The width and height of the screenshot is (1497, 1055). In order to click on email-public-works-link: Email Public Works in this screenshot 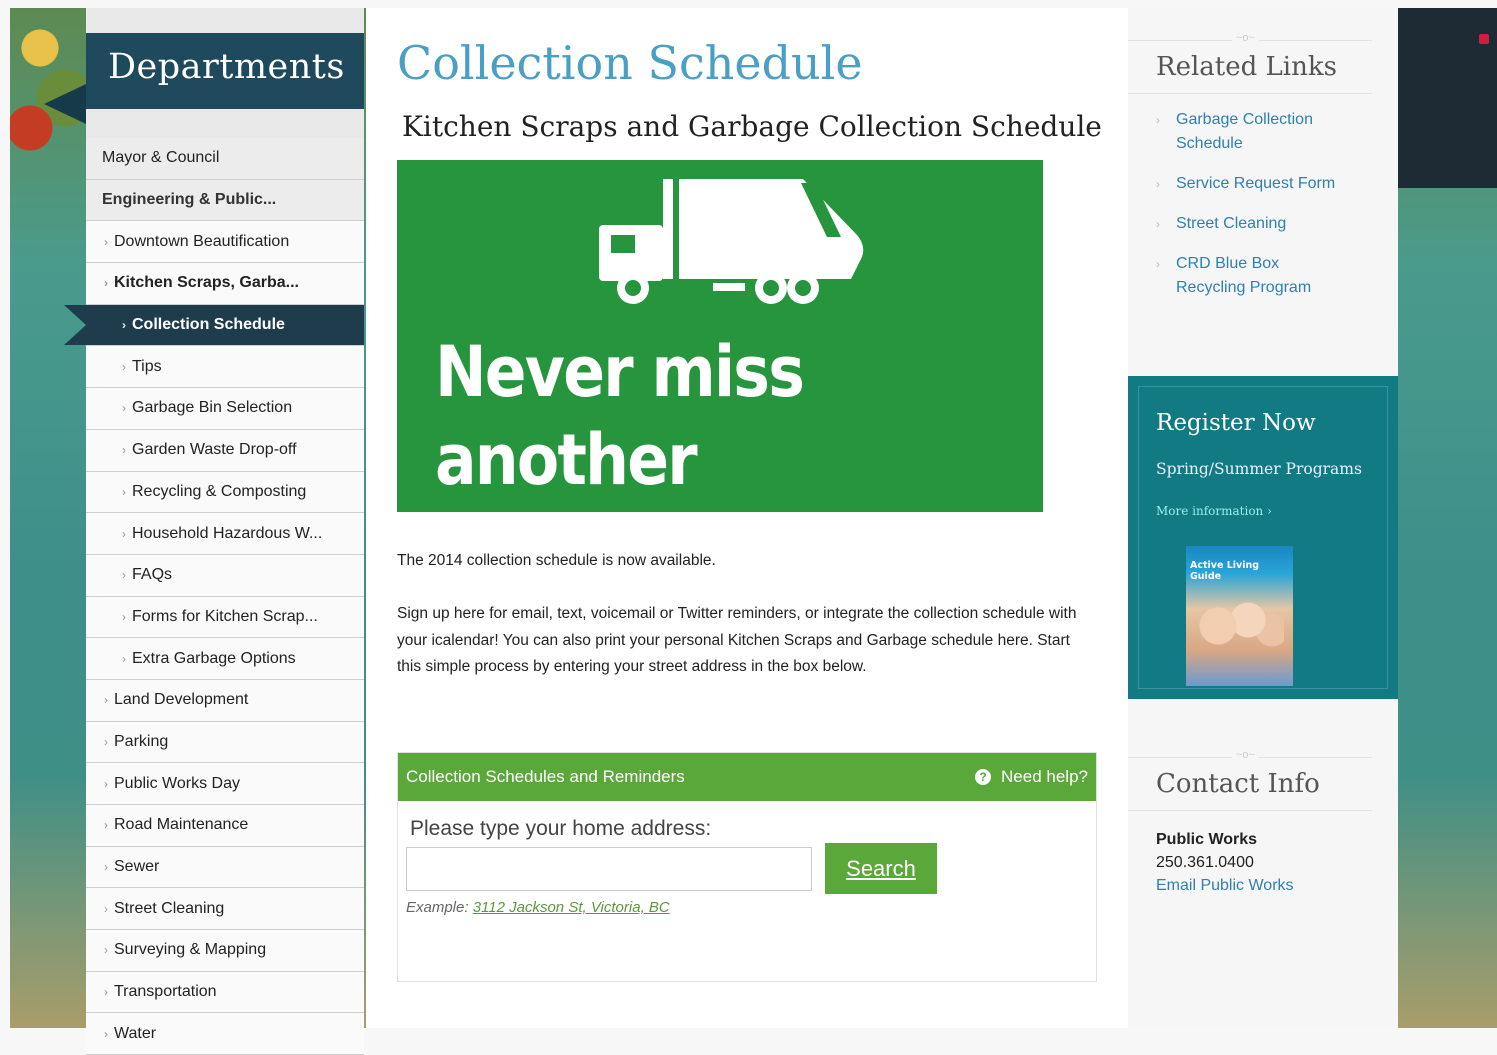, I will do `click(1225, 885)`.